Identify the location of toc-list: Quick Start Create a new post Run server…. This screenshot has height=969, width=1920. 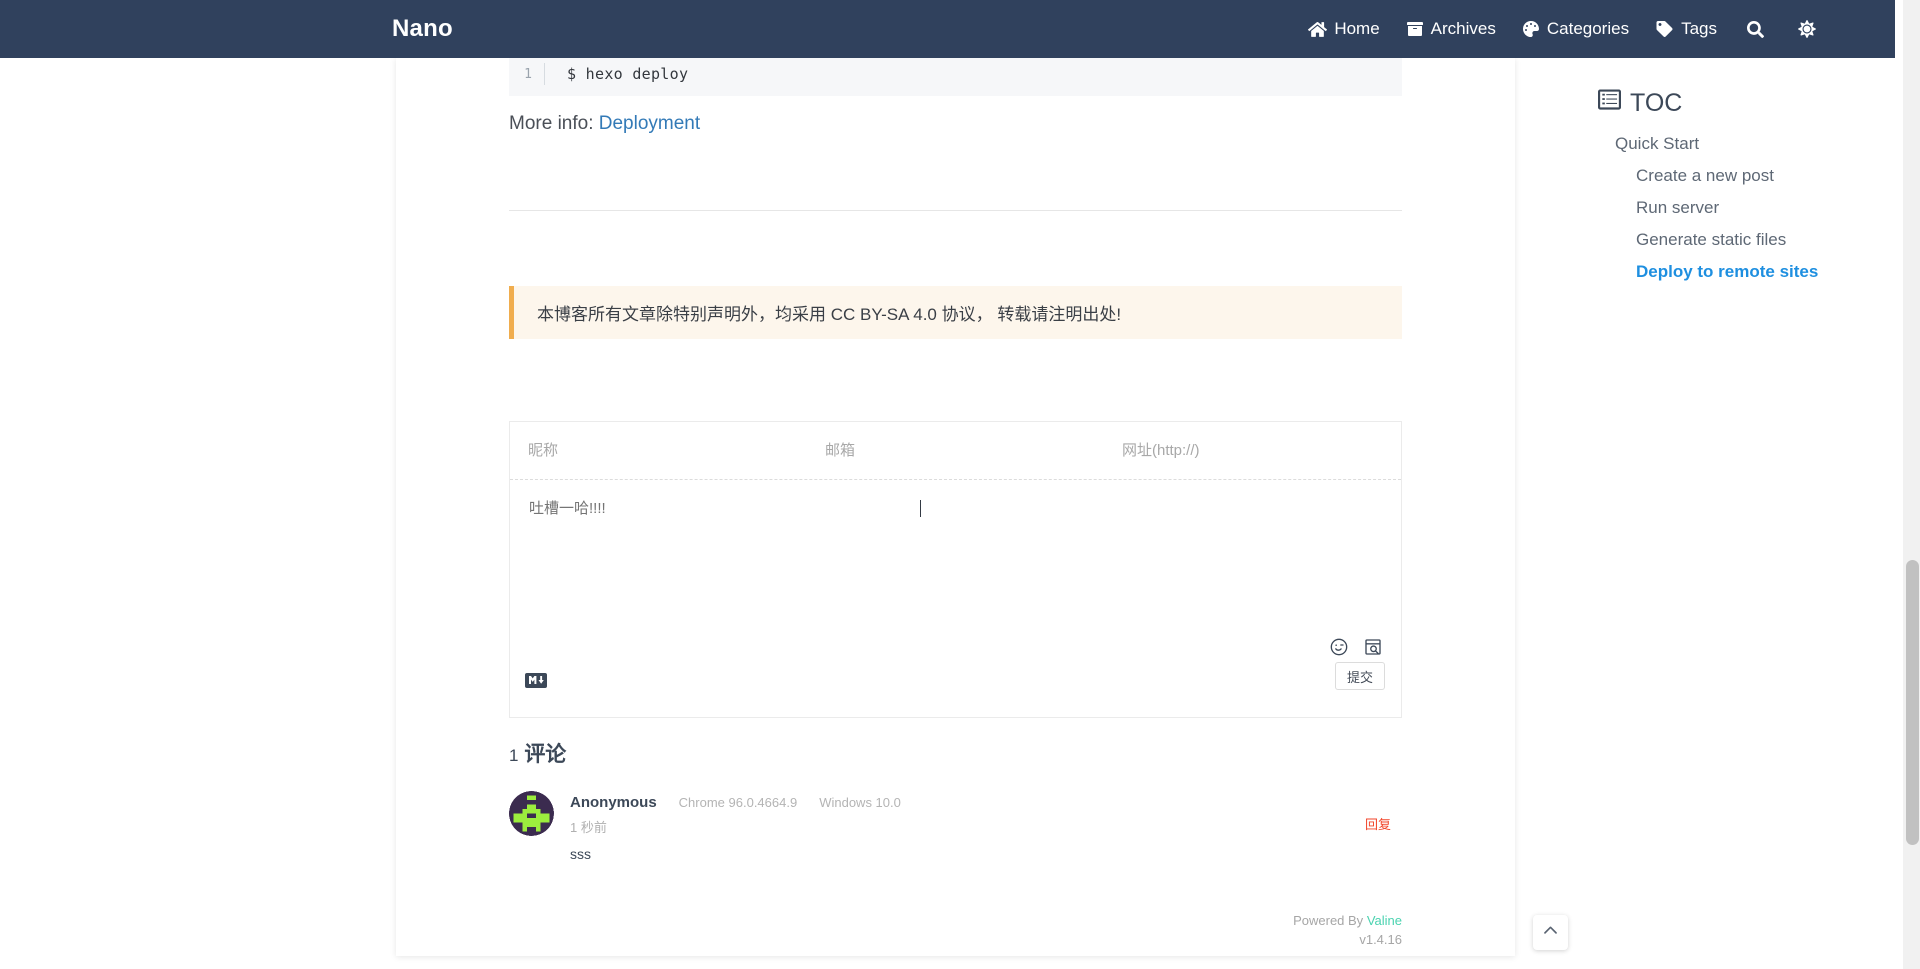
(1748, 208).